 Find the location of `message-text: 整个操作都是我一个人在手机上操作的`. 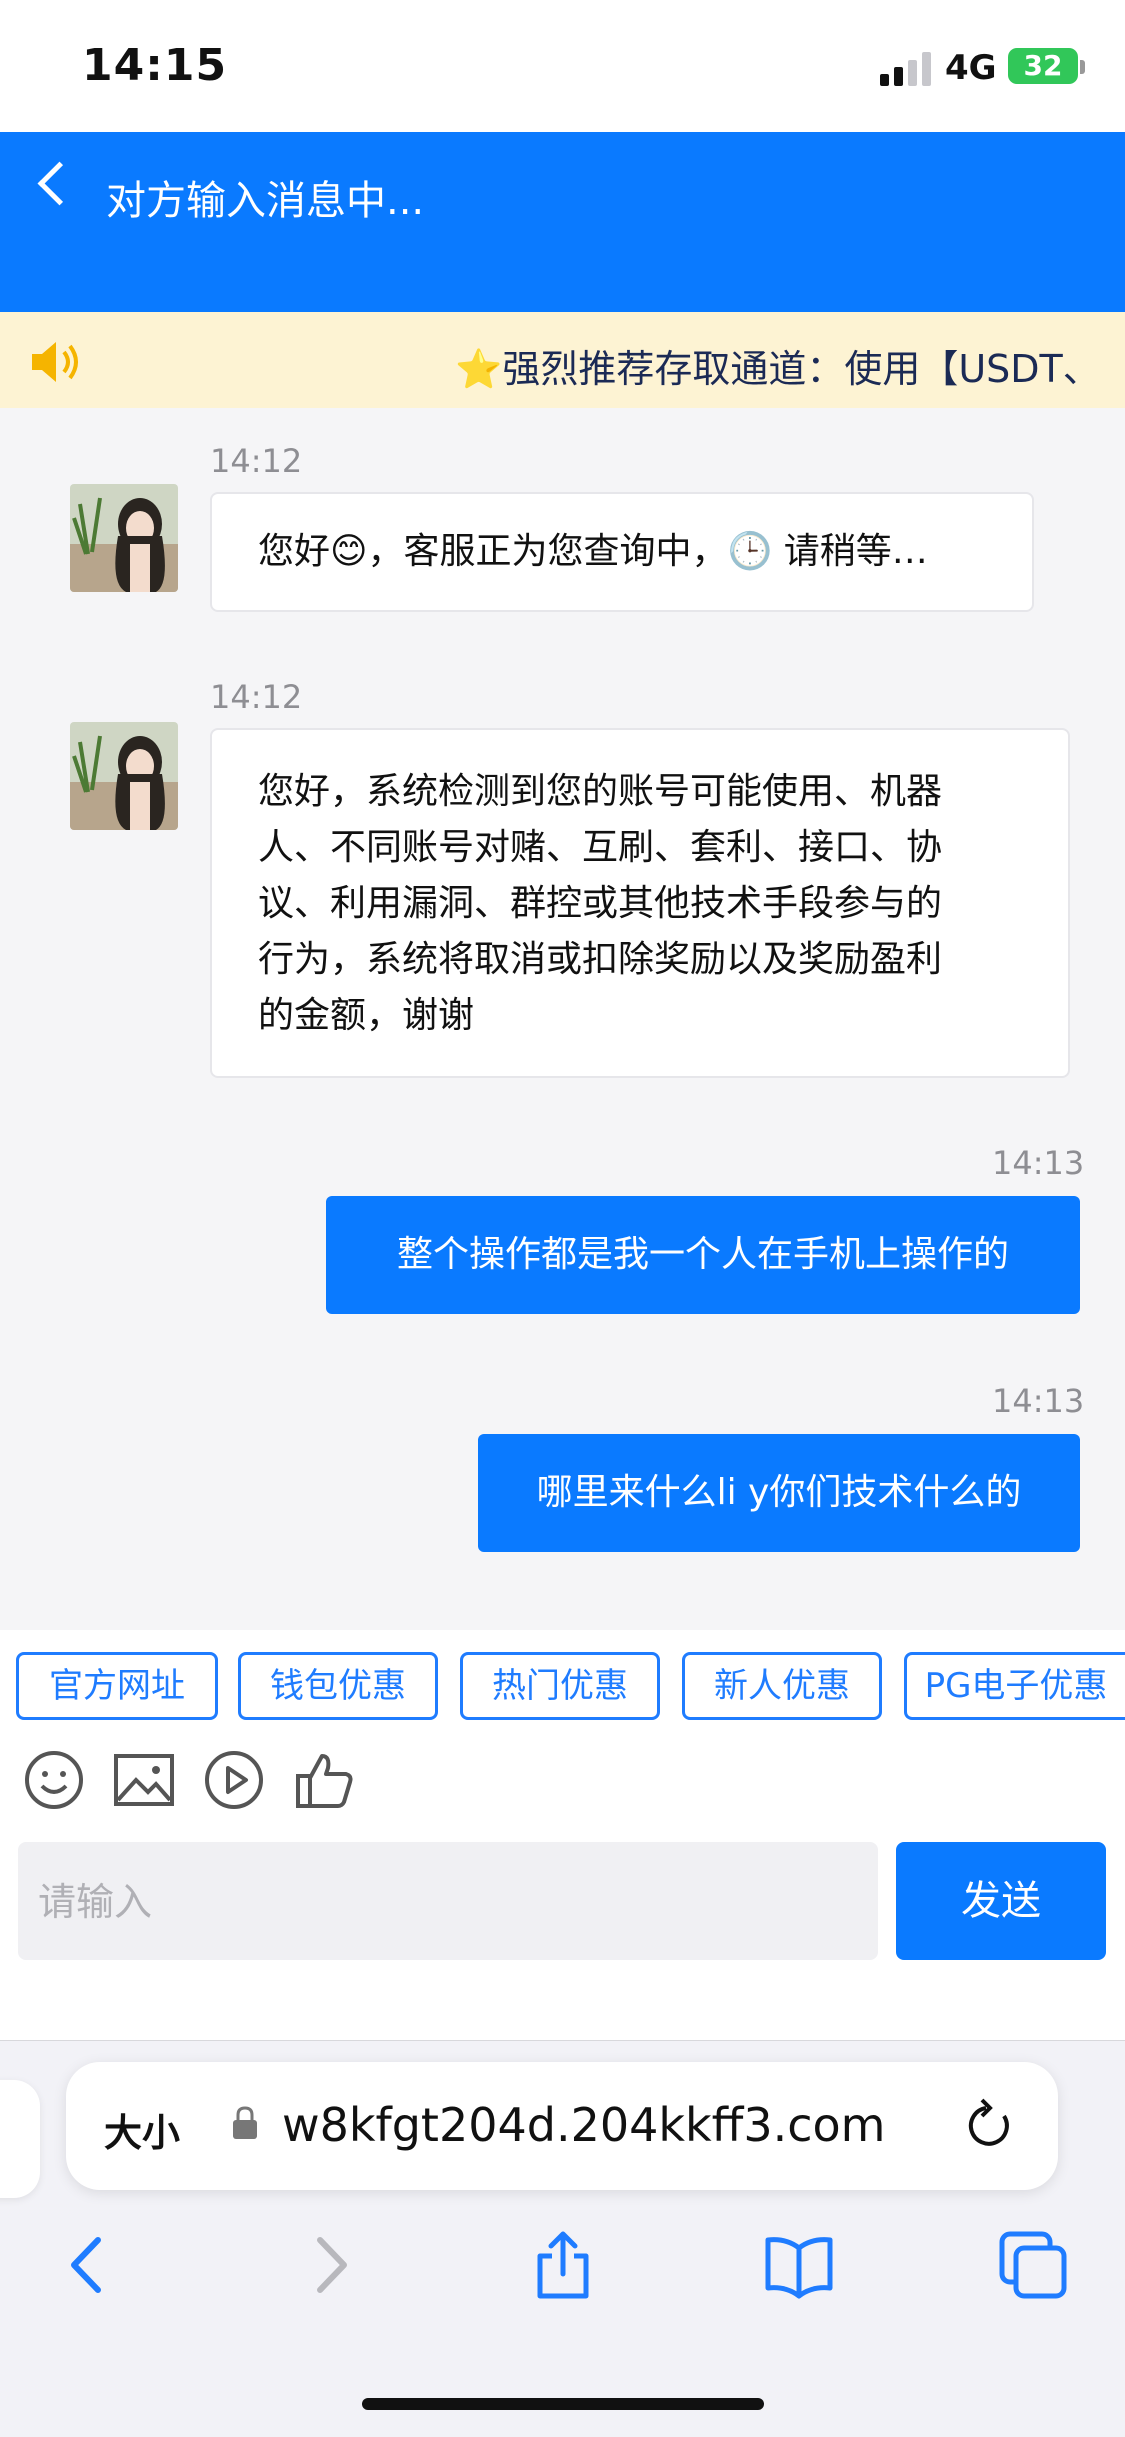

message-text: 整个操作都是我一个人在手机上操作的 is located at coordinates (702, 1254).